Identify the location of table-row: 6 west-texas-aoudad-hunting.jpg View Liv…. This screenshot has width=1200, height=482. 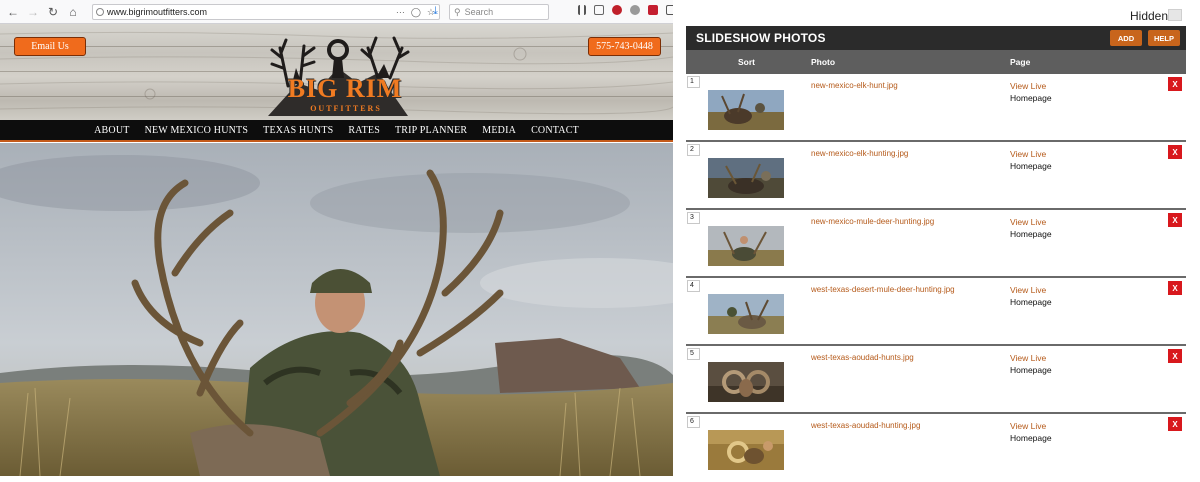
(936, 448).